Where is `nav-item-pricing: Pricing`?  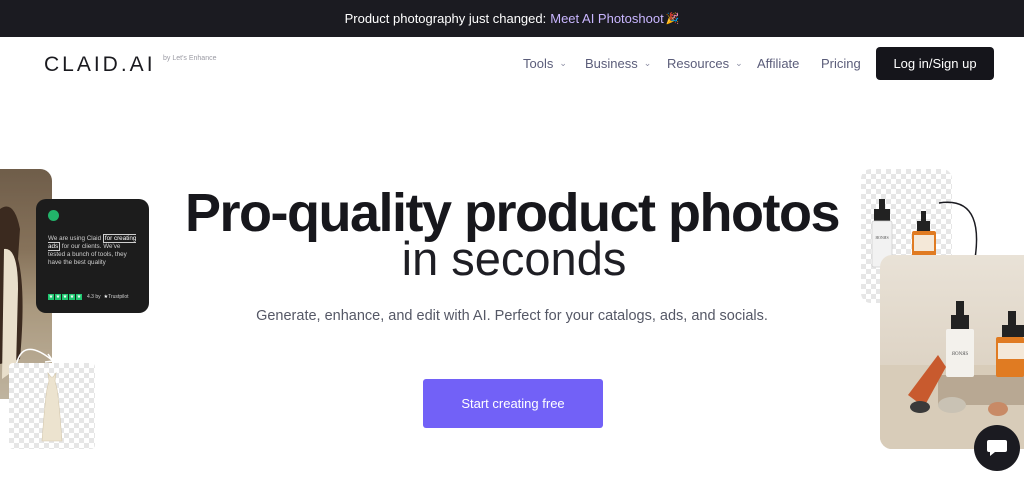 nav-item-pricing: Pricing is located at coordinates (841, 63).